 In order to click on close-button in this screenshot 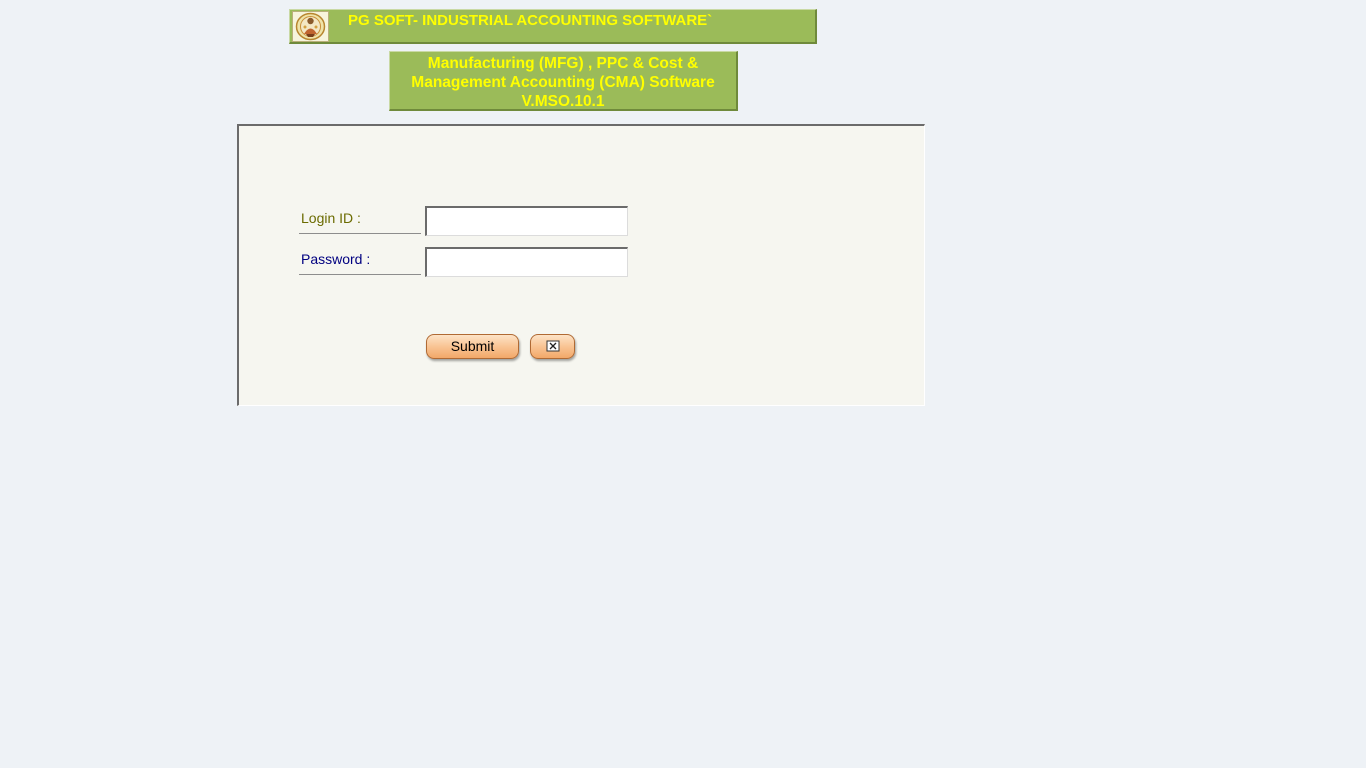, I will do `click(552, 346)`.